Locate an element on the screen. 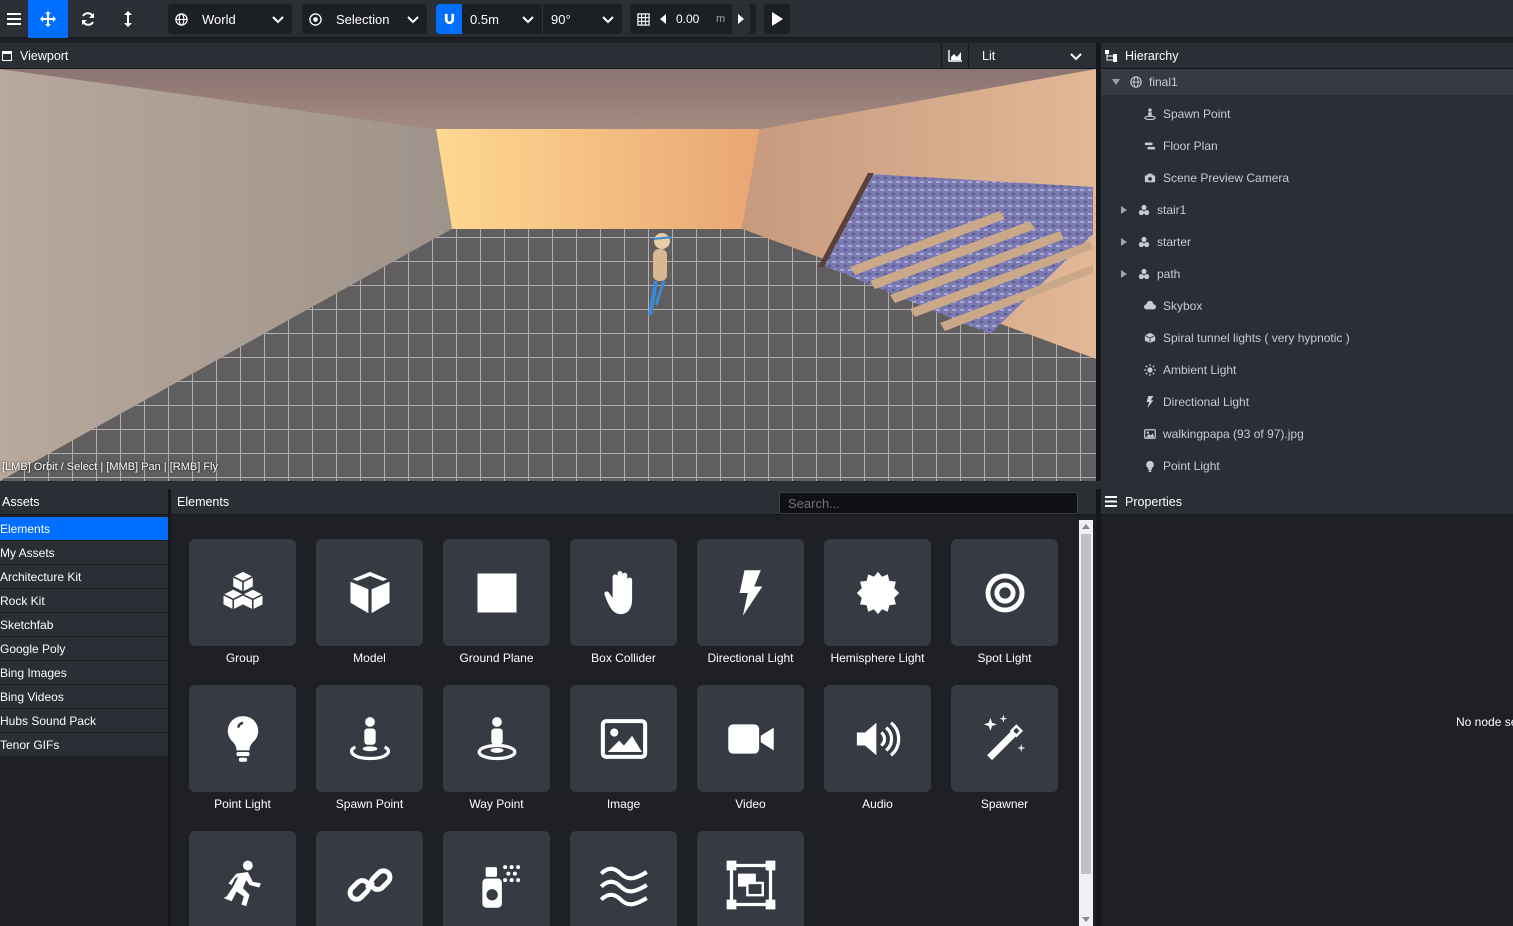  object-group-icon is located at coordinates (751, 885).